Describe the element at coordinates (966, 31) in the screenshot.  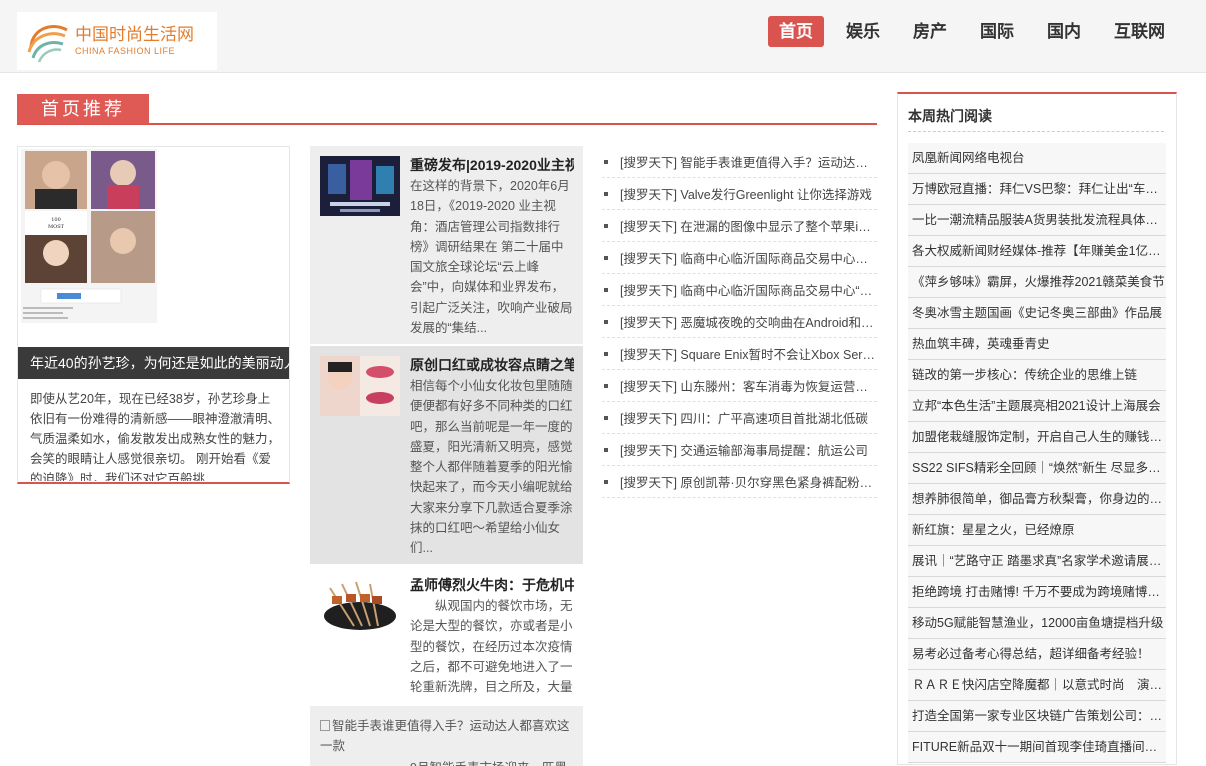
I see `main-nav: 首页 娱乐 房产 国际 国内 互联网` at that location.